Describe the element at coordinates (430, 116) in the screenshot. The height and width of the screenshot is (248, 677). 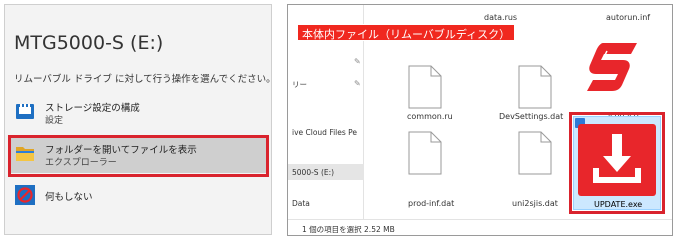
I see `file-label: common.ru` at that location.